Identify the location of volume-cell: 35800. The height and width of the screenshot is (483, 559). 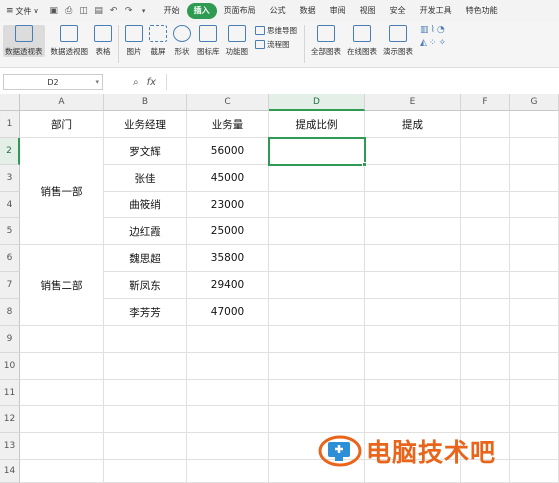
(228, 258).